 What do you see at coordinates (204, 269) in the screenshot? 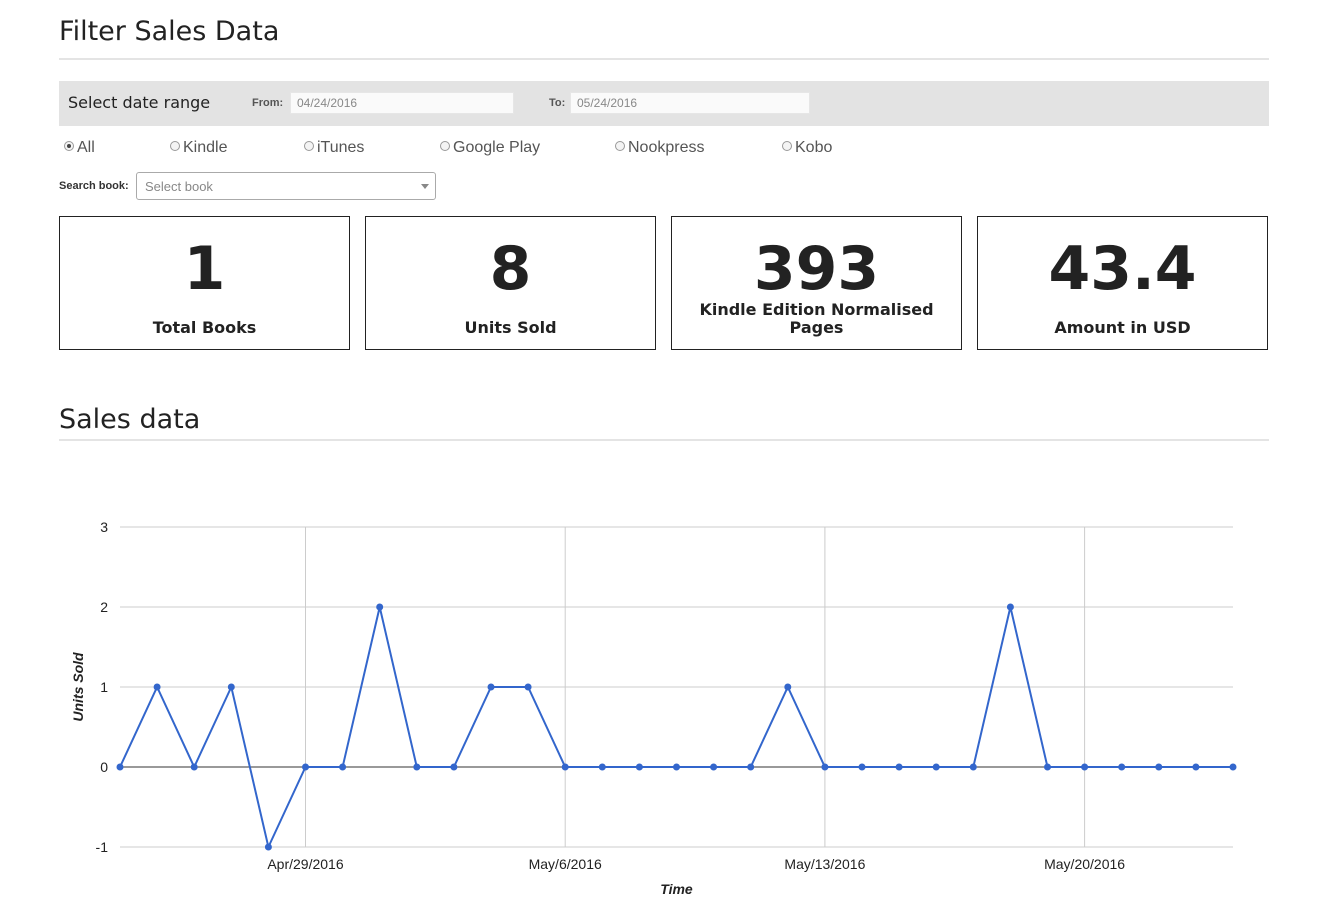
I see `stat-value: 1` at bounding box center [204, 269].